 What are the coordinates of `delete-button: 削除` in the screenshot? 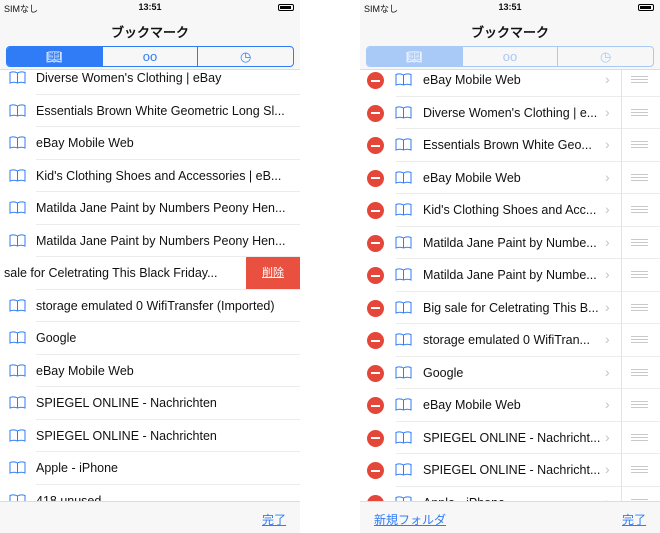 It's located at (273, 273).